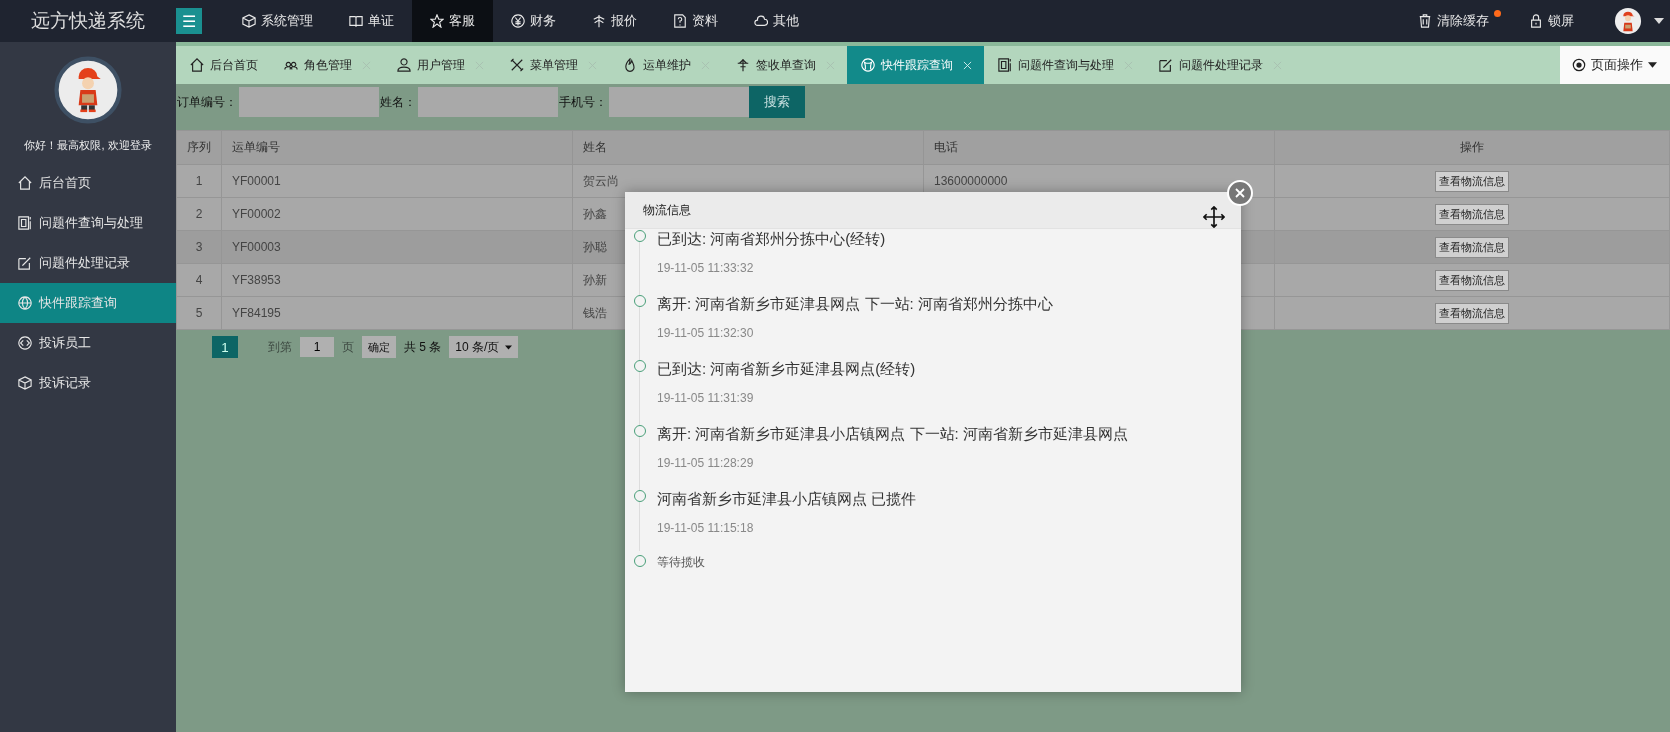 The image size is (1670, 732). What do you see at coordinates (452, 21) in the screenshot?
I see `nav-item: 客服` at bounding box center [452, 21].